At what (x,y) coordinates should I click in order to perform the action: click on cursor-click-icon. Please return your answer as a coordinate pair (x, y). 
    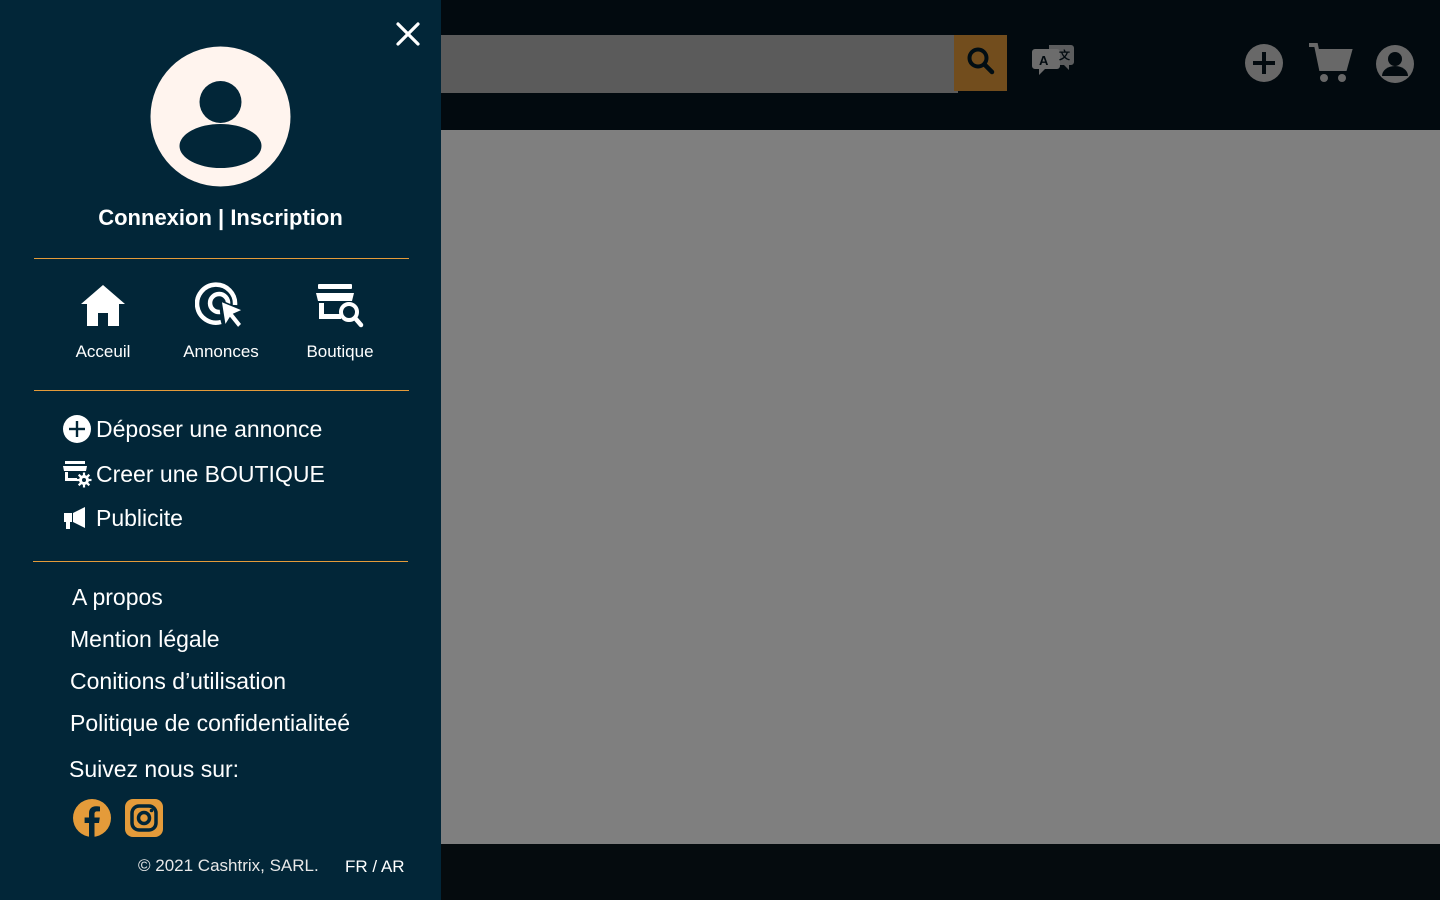
    Looking at the image, I should click on (220, 307).